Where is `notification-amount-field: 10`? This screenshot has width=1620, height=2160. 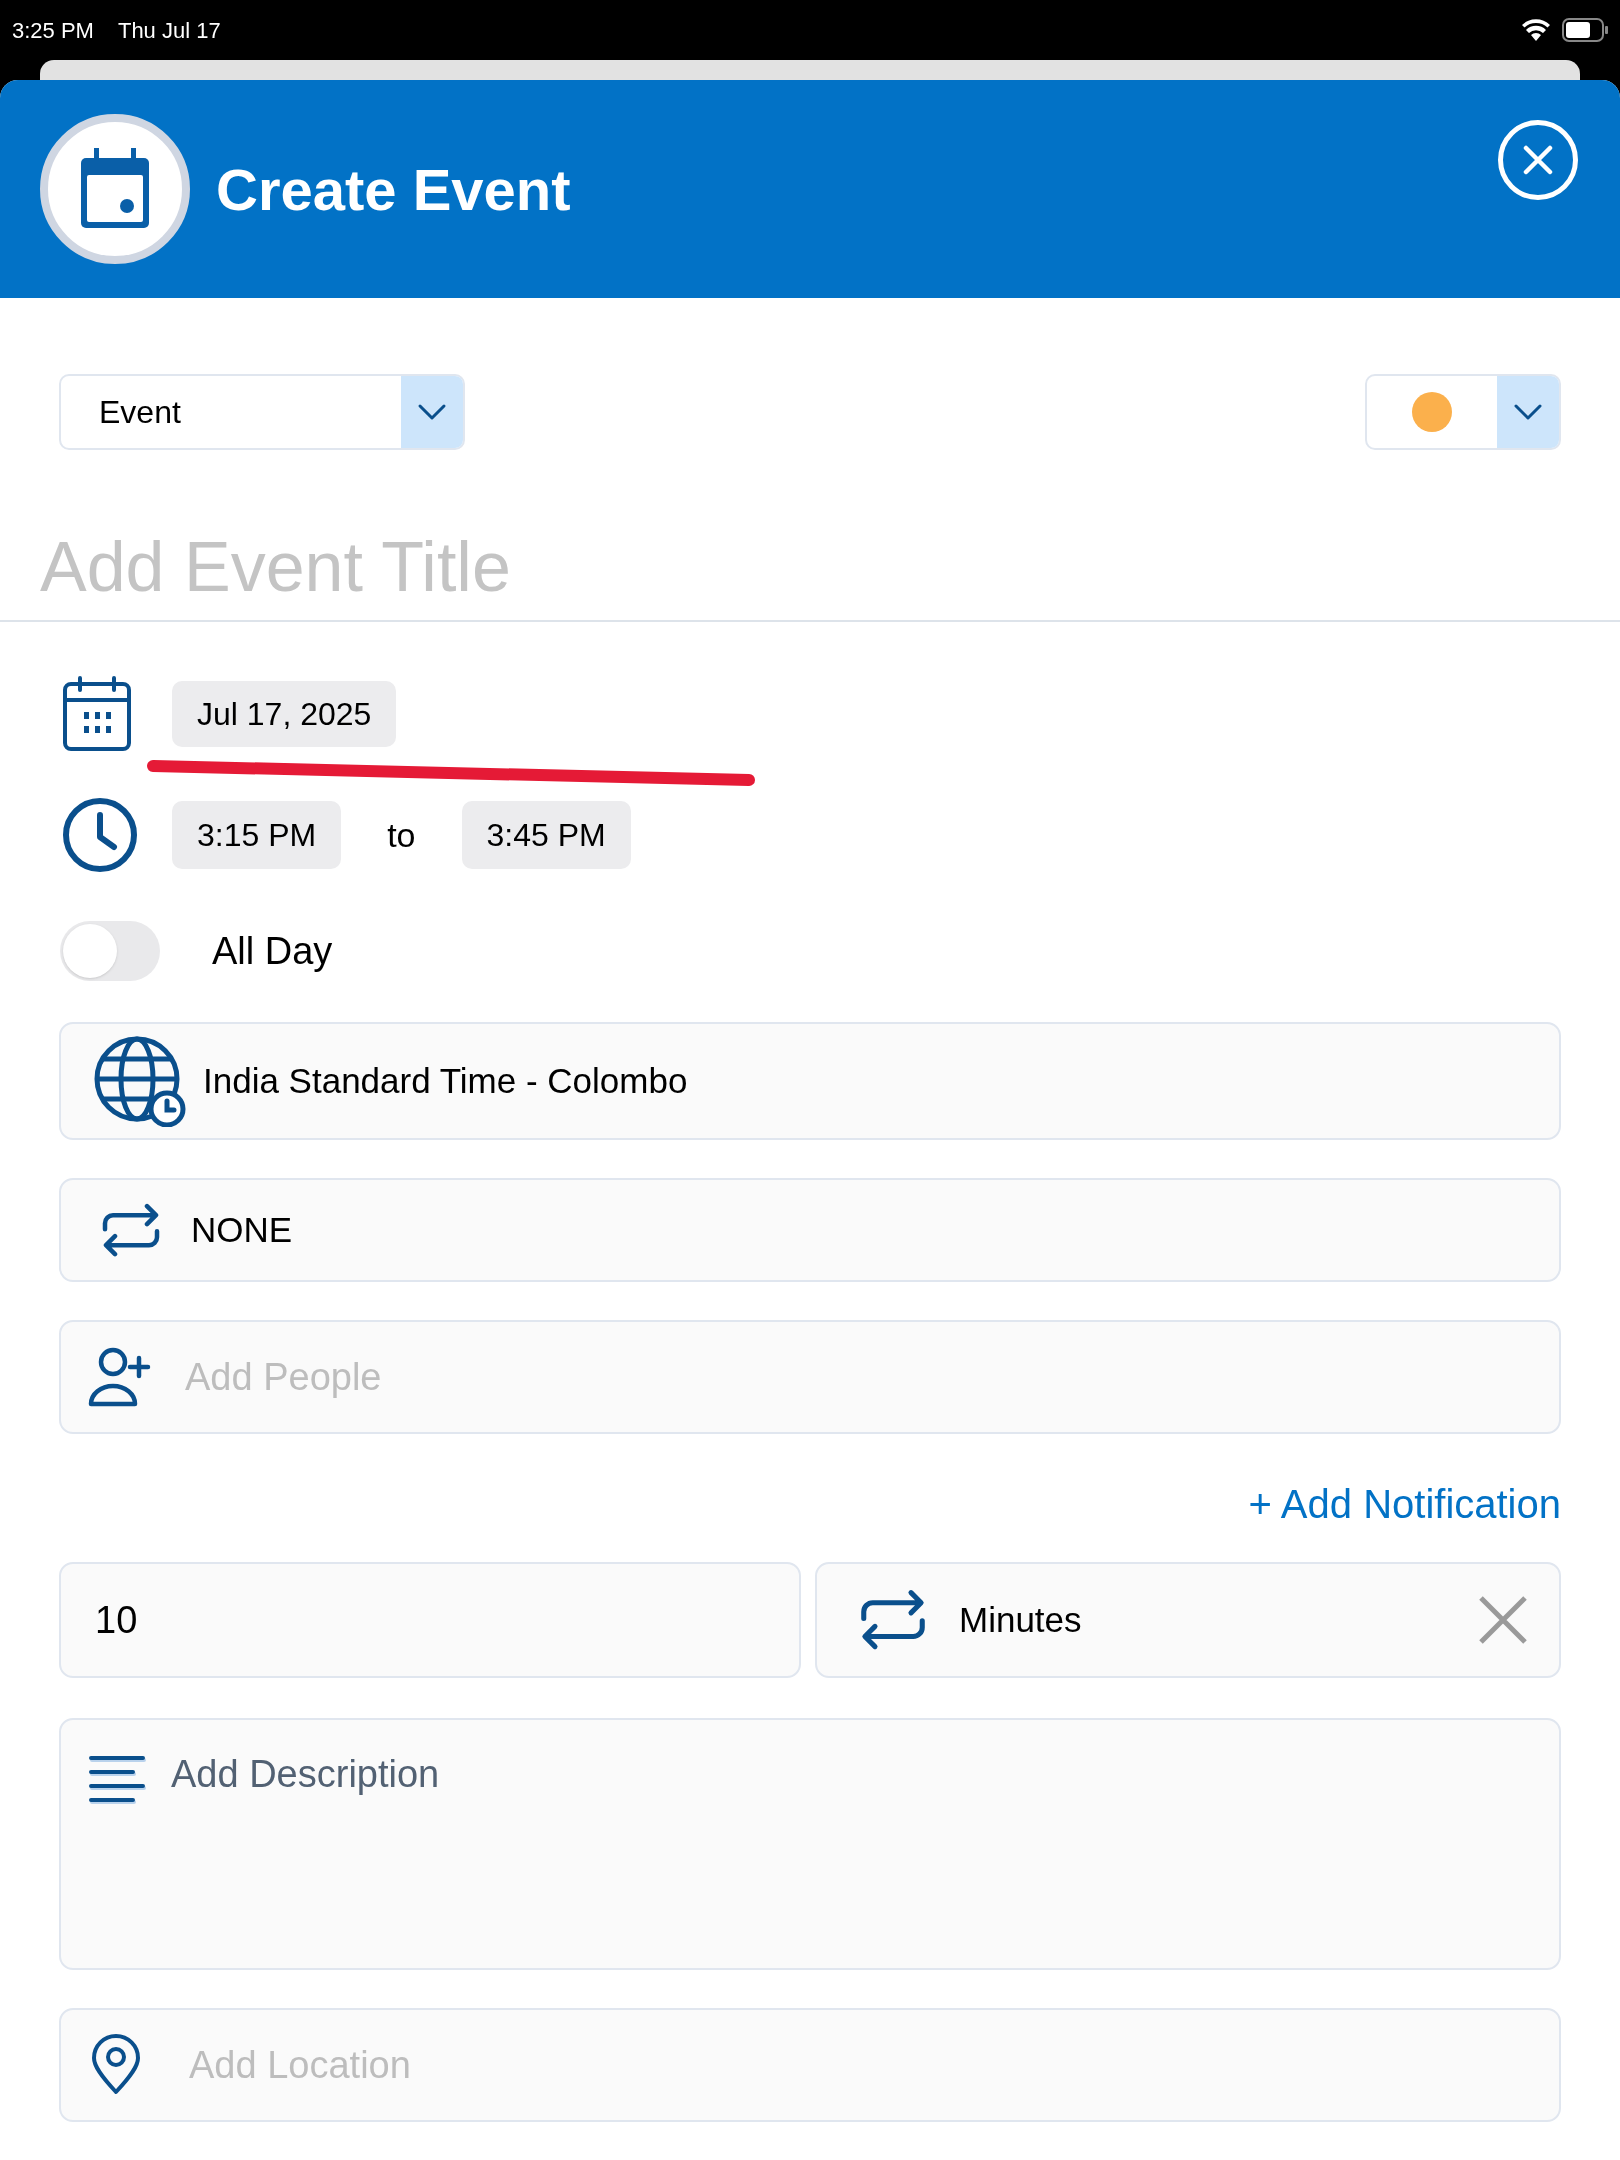
notification-amount-field: 10 is located at coordinates (430, 1620).